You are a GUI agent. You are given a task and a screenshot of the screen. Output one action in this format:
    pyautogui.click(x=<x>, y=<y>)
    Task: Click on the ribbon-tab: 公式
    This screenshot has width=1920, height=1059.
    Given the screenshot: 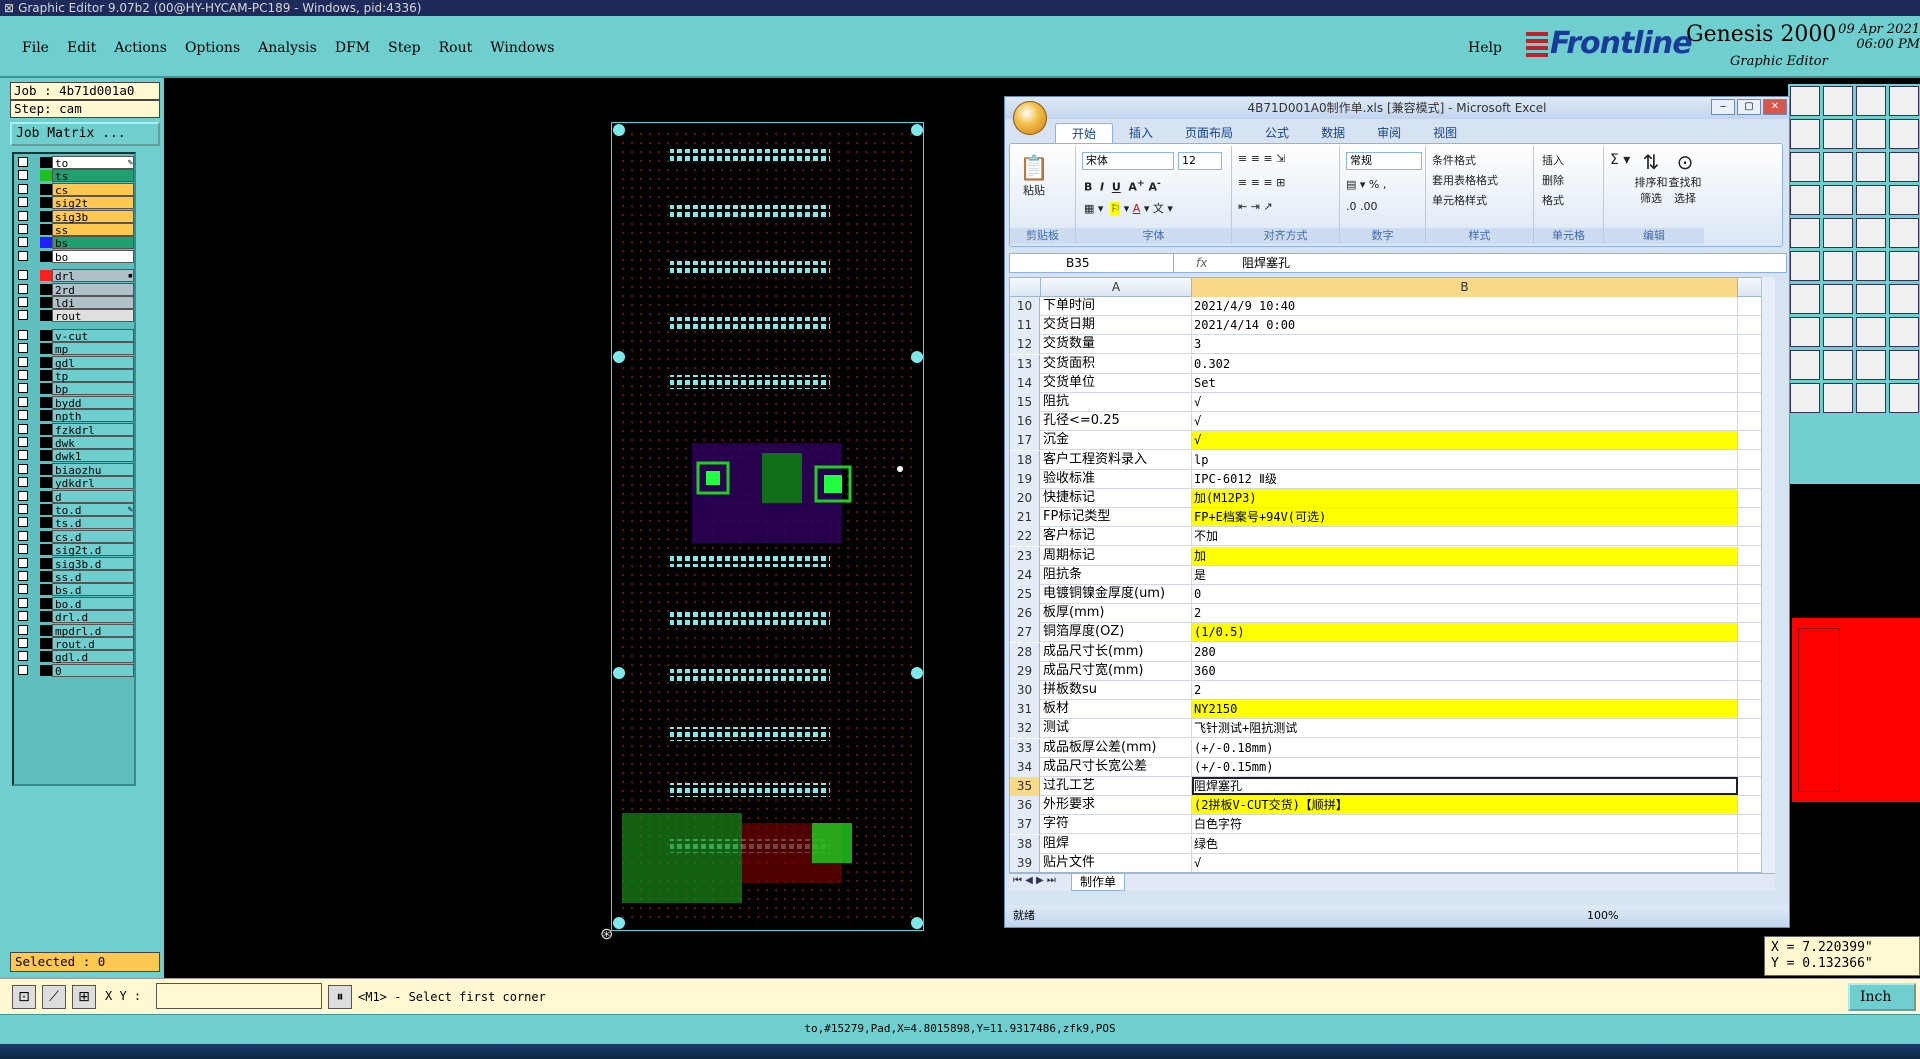 What is the action you would take?
    pyautogui.click(x=1277, y=133)
    